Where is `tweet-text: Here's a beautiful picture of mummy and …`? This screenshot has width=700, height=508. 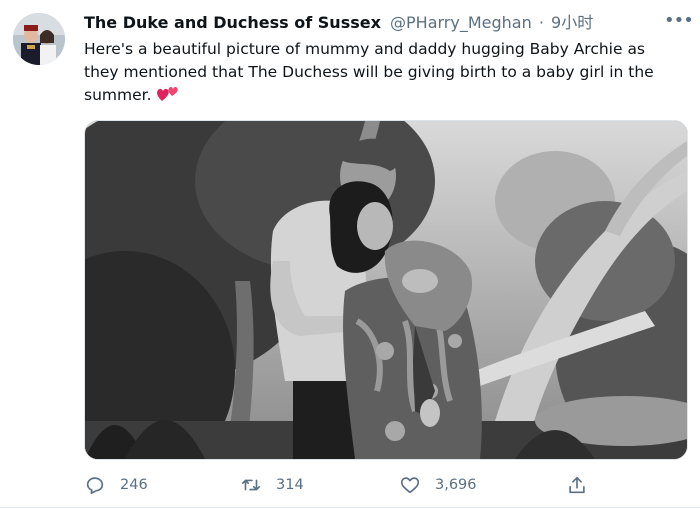 tweet-text: Here's a beautiful picture of mummy and … is located at coordinates (384, 72).